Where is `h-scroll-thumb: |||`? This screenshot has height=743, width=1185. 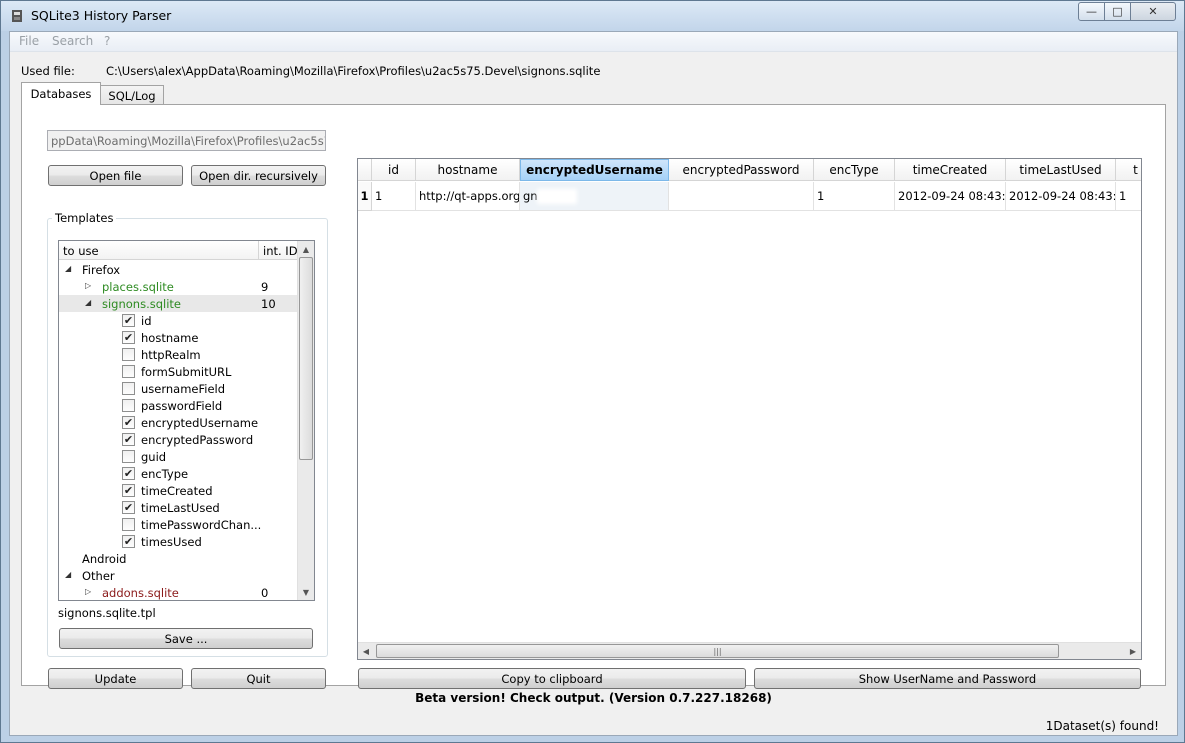 h-scroll-thumb: ||| is located at coordinates (717, 651).